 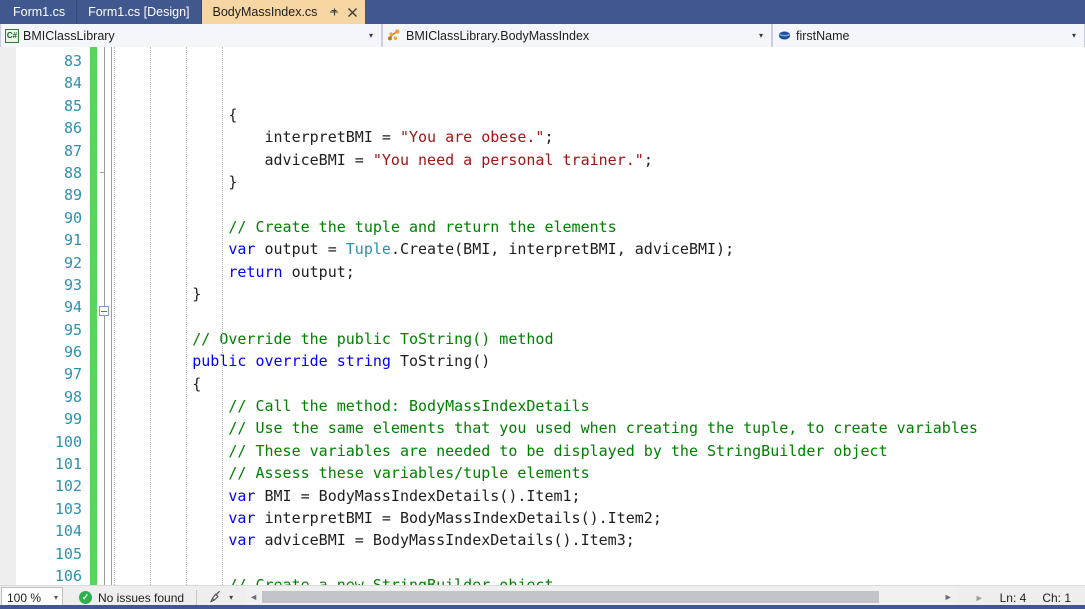 I want to click on scroll-left-arrow: ◄, so click(x=253, y=597).